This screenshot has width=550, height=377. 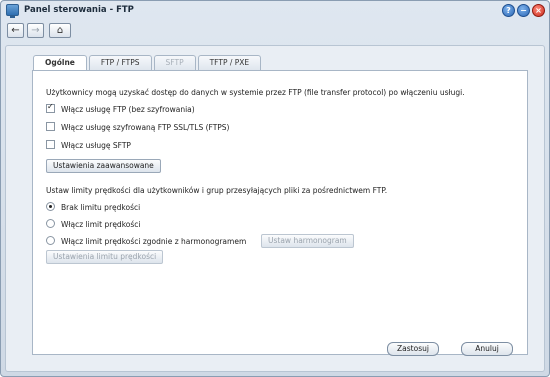 What do you see at coordinates (103, 166) in the screenshot?
I see `advanced-settings-button: Ustawienia zaawansowane` at bounding box center [103, 166].